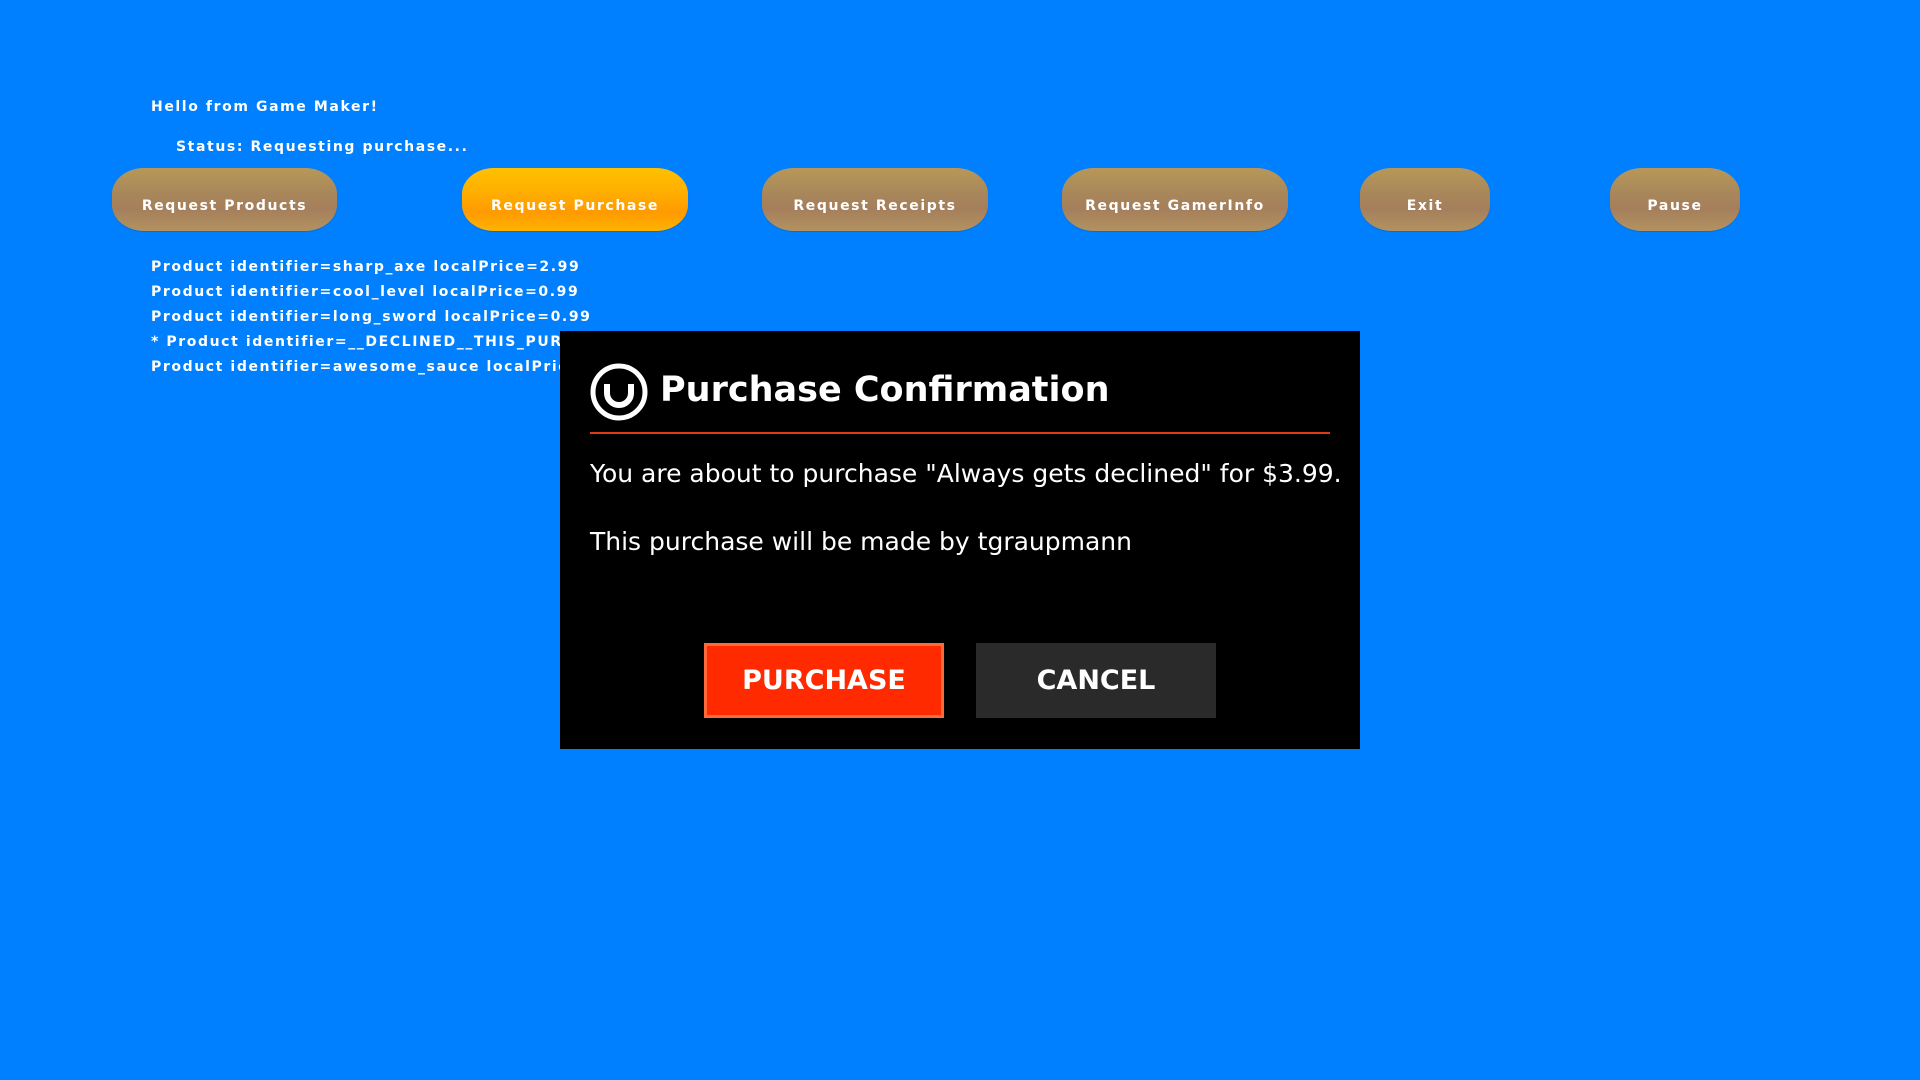  I want to click on pause-button: Pause, so click(1675, 199).